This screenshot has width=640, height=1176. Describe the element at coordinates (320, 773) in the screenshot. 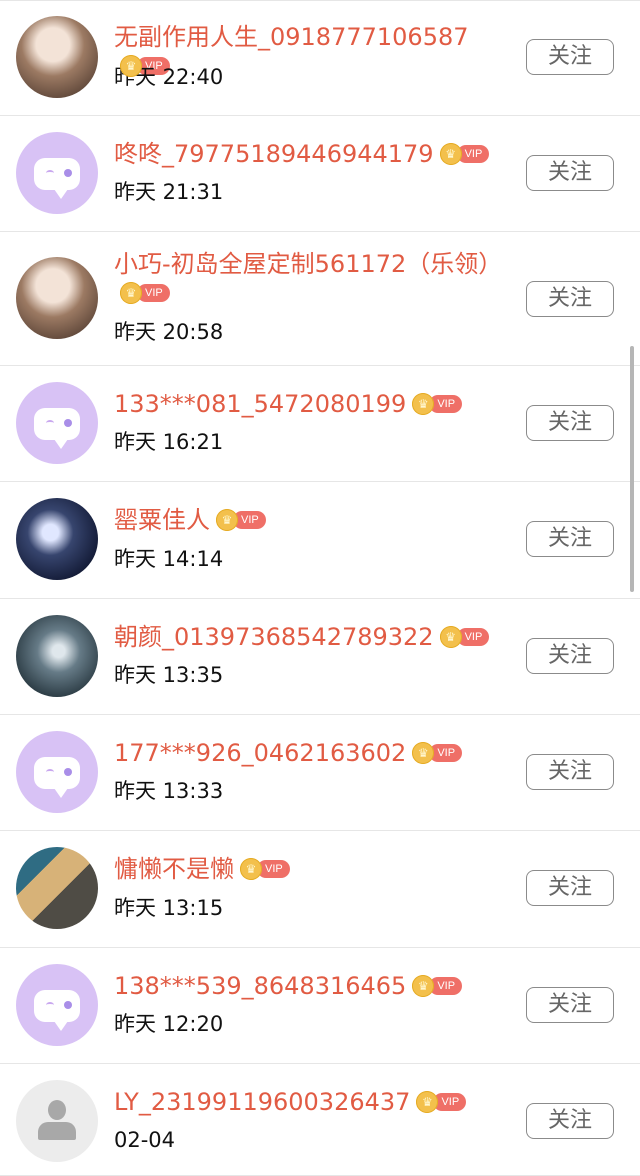

I see `list-item: 177***926_0462163602 ♛ VIP 昨天 13:33 关注` at that location.